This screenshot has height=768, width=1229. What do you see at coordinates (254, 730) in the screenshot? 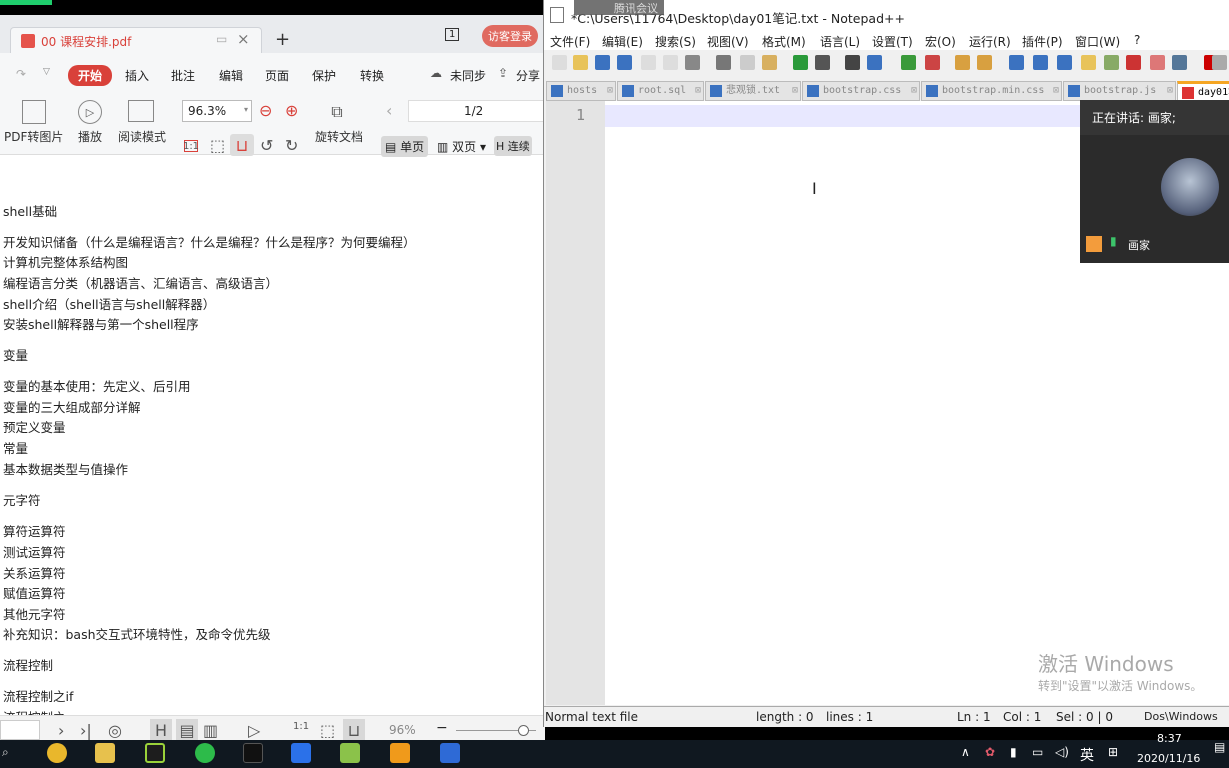
I see `play-small-icon: ▷` at bounding box center [254, 730].